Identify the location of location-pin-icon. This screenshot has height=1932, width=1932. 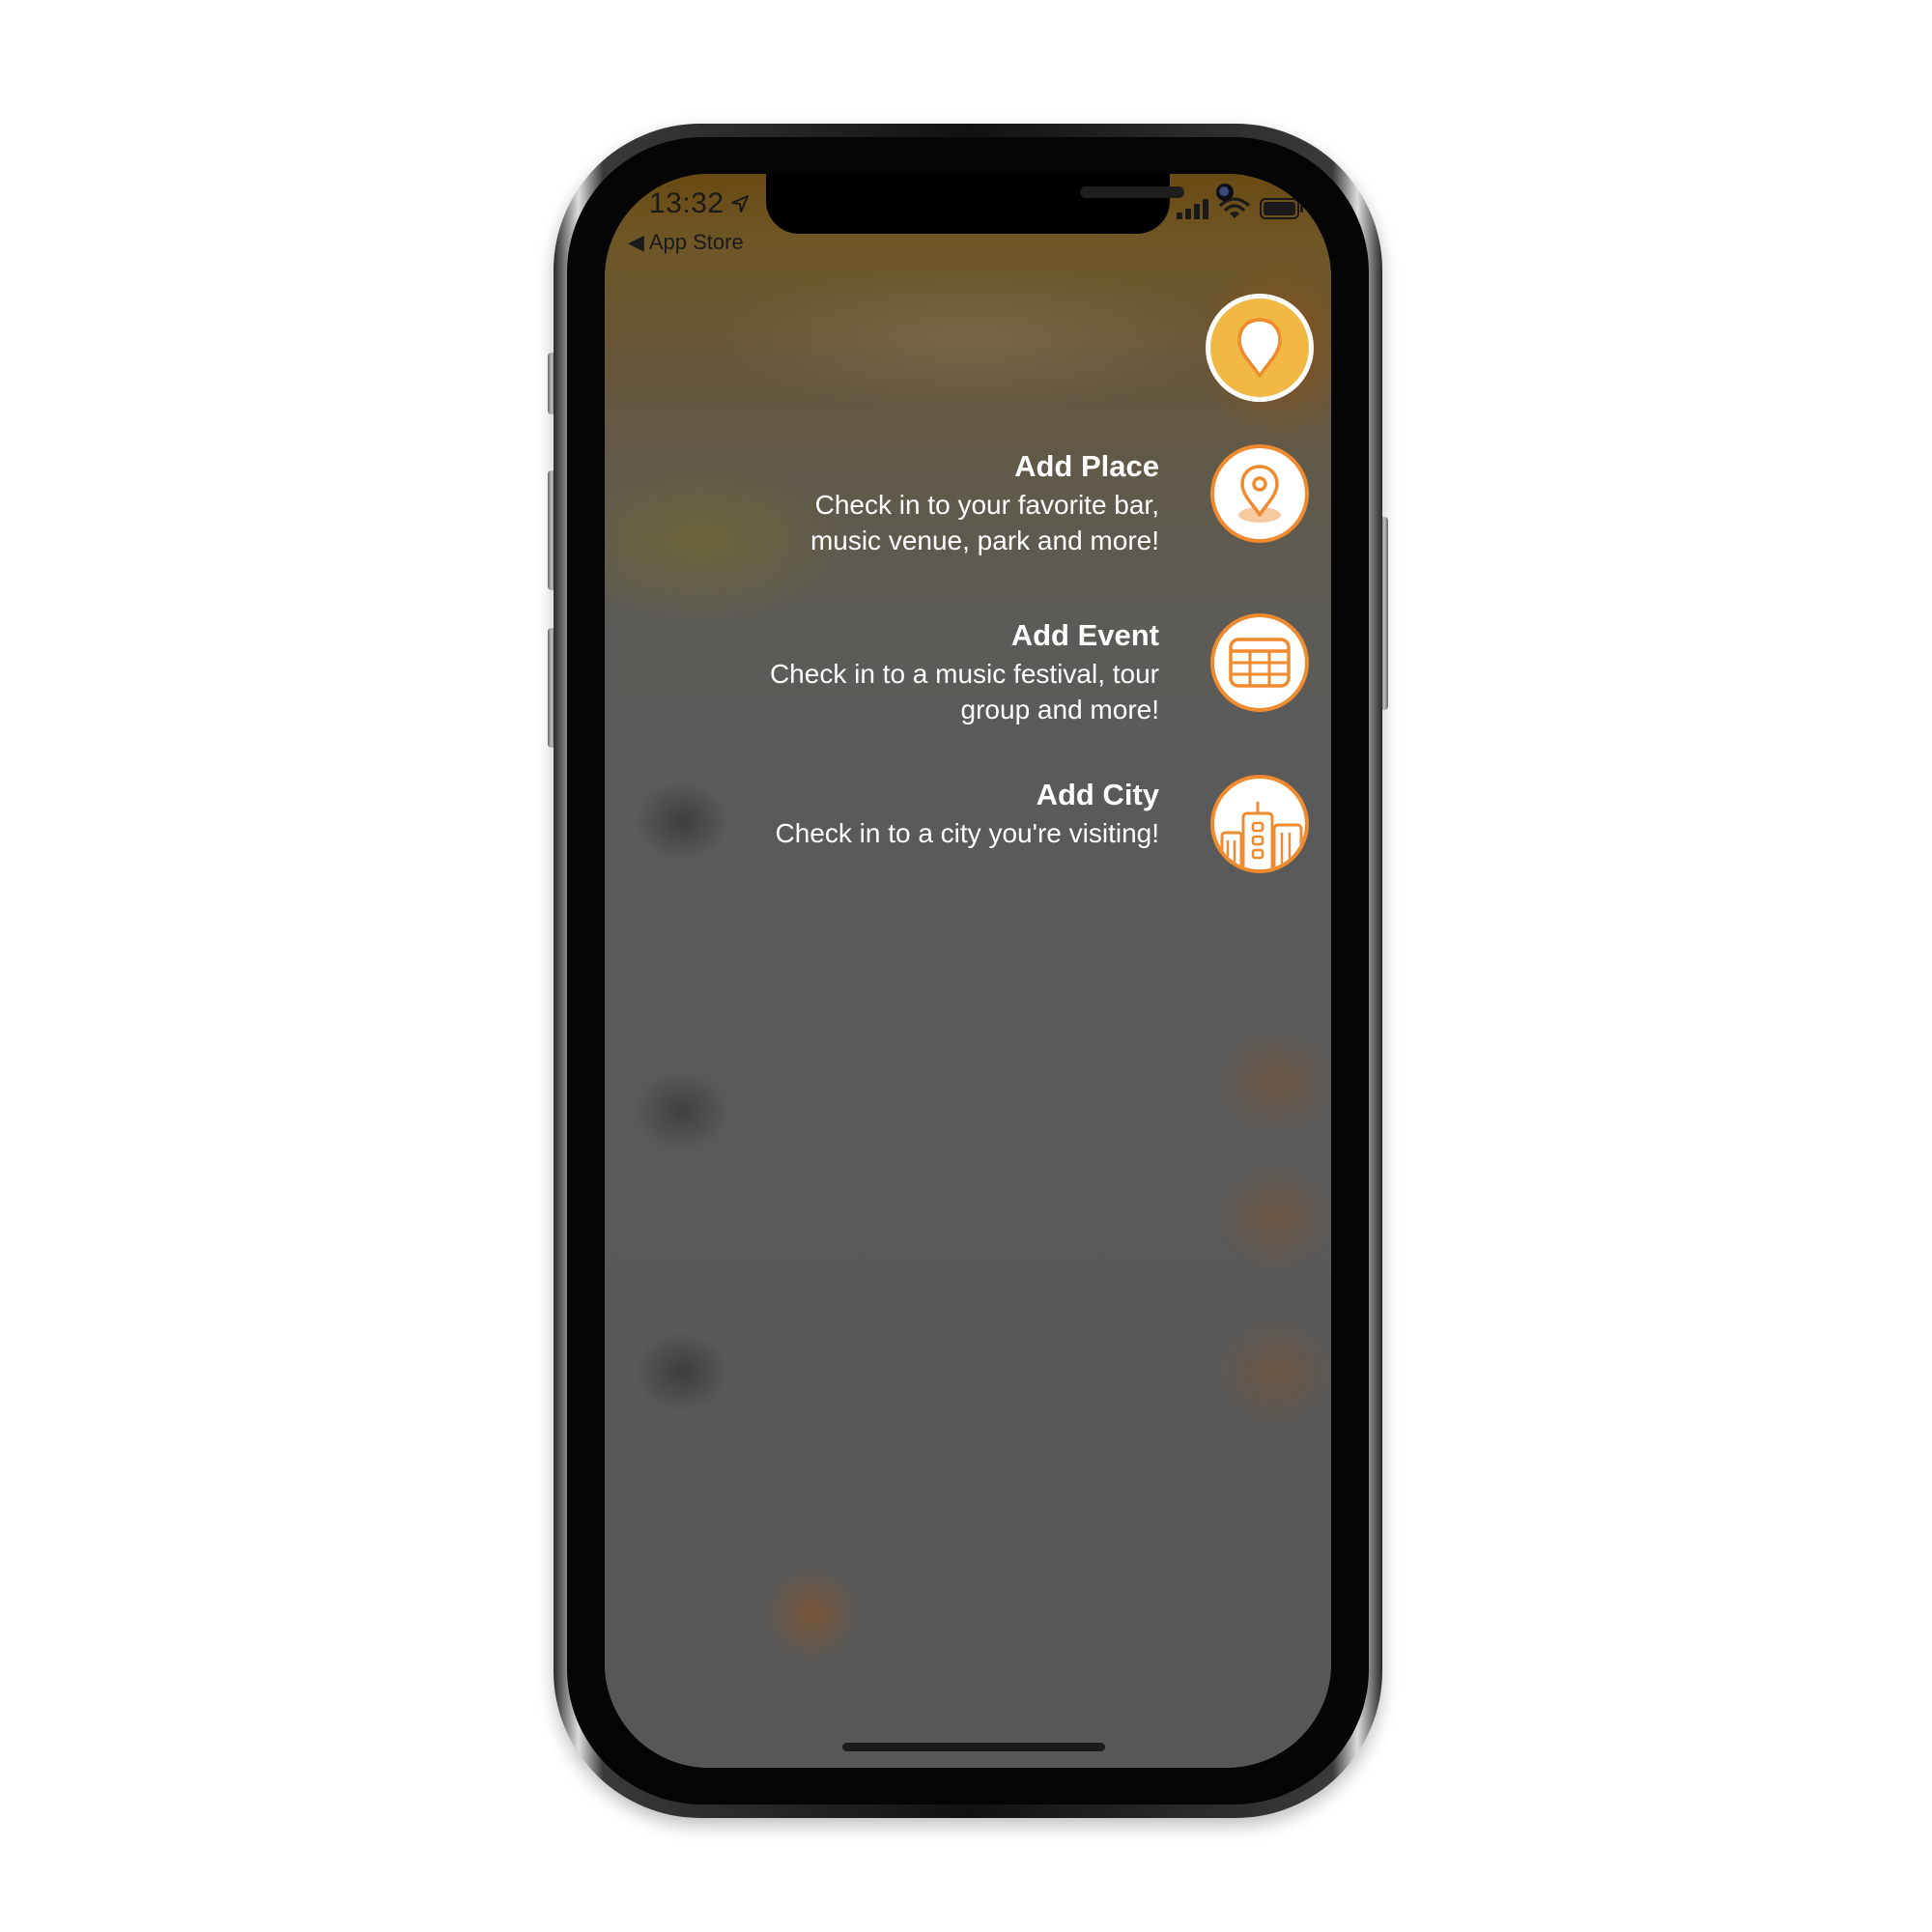
(1259, 348).